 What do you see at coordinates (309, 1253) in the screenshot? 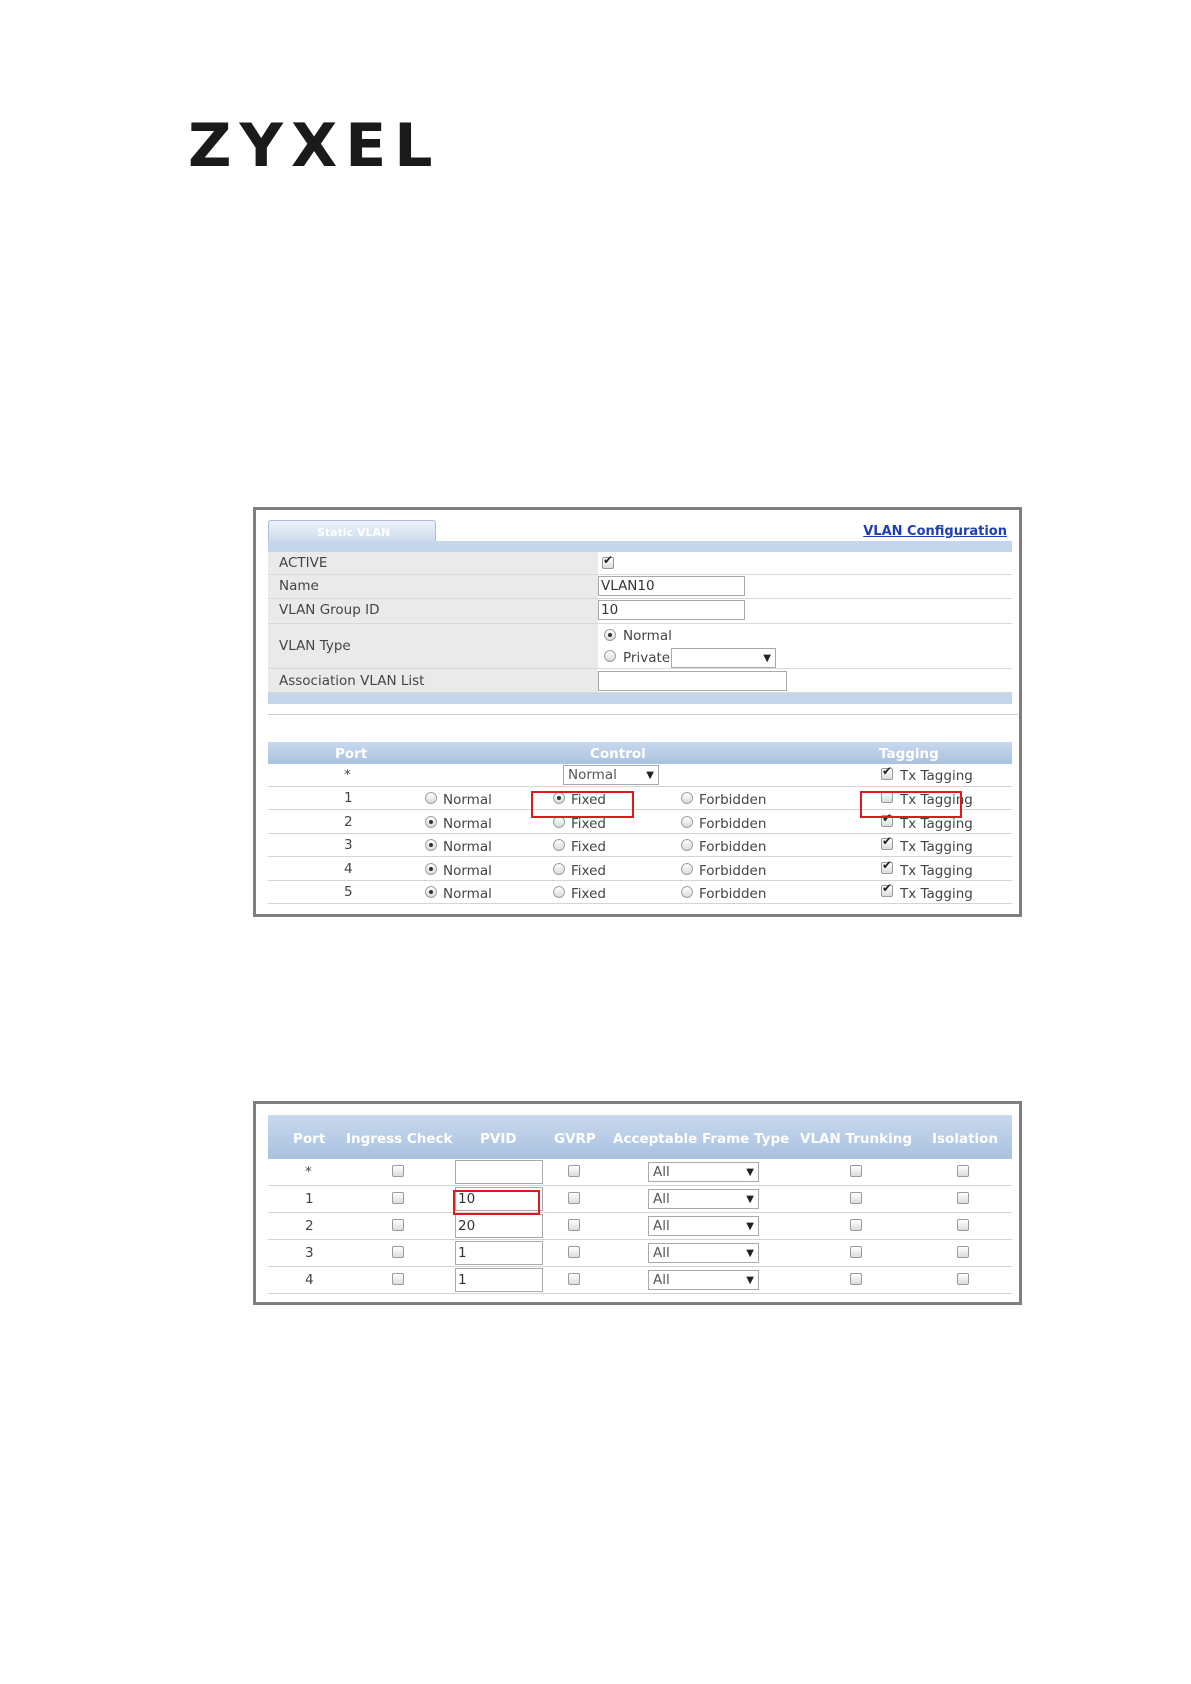
I see `ps-port-cell: 3` at bounding box center [309, 1253].